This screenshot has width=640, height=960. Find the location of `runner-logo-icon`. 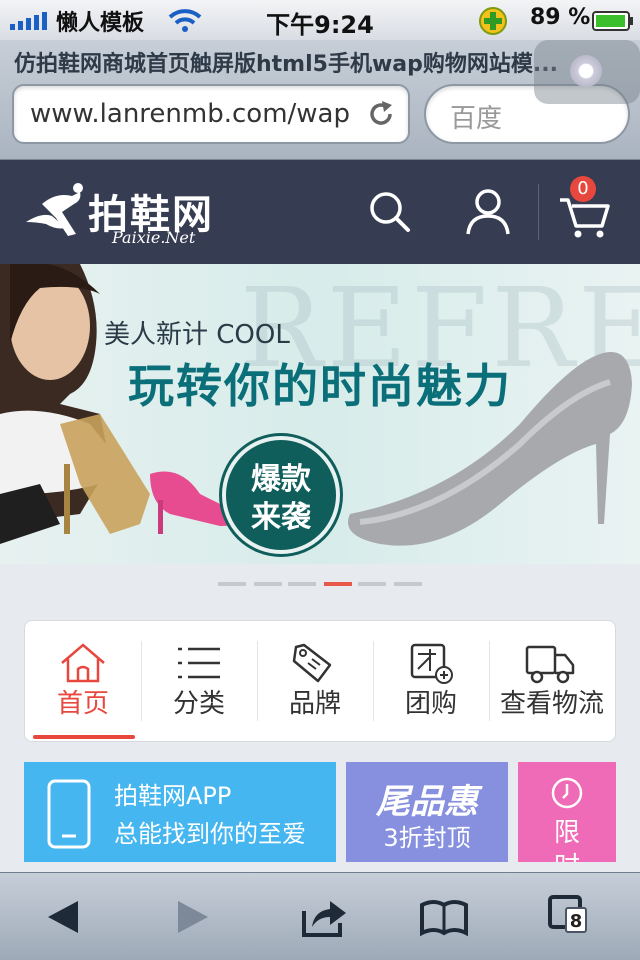

runner-logo-icon is located at coordinates (54, 209).